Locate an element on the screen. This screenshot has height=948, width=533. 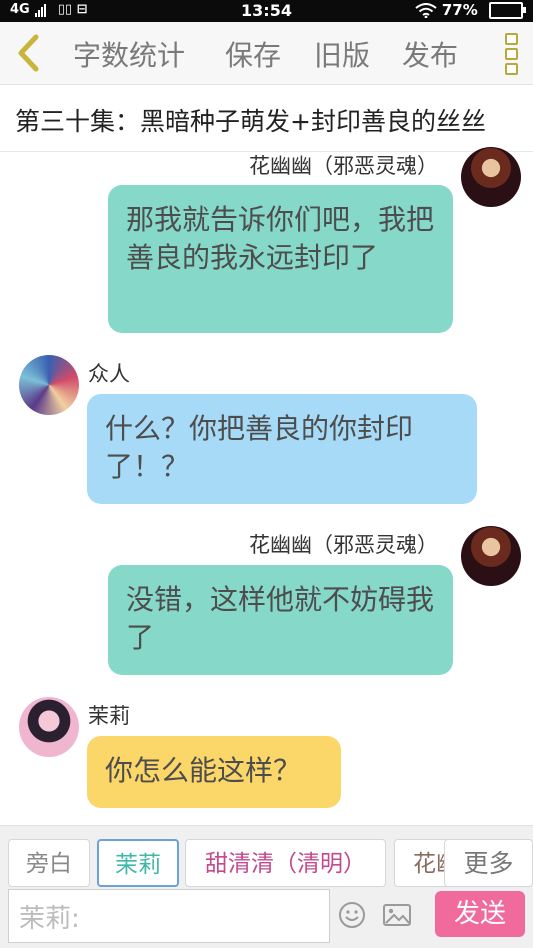
save-button: 保存 is located at coordinates (253, 54).